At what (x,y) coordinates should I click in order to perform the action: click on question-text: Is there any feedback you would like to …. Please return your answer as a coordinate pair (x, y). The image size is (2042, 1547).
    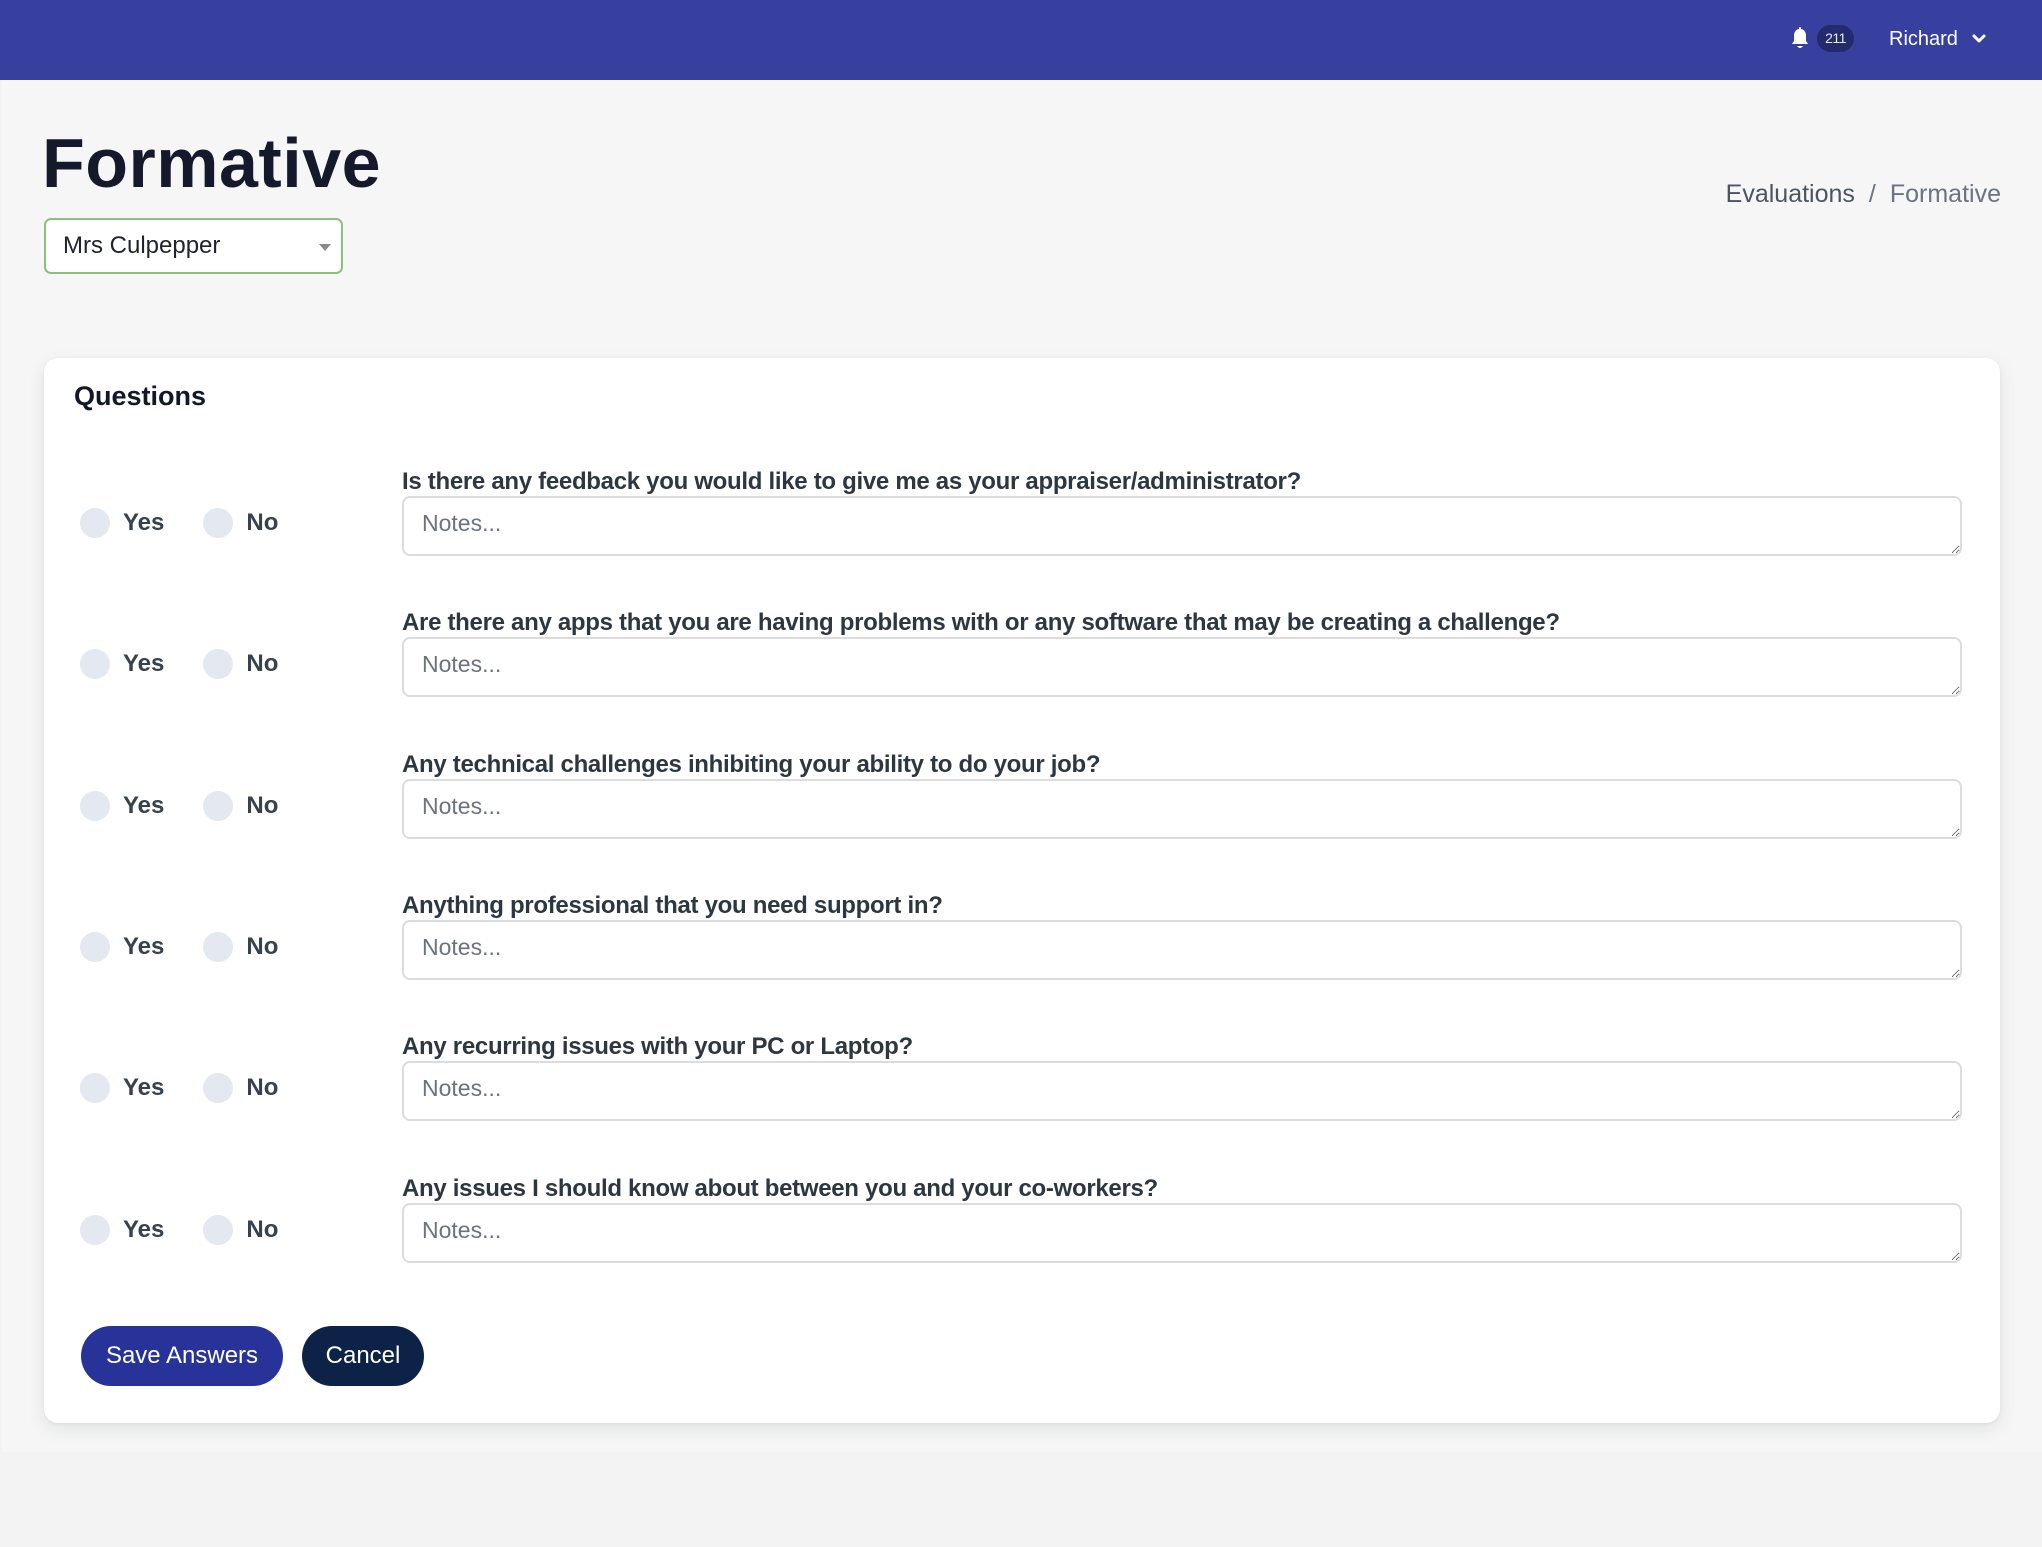
    Looking at the image, I should click on (851, 481).